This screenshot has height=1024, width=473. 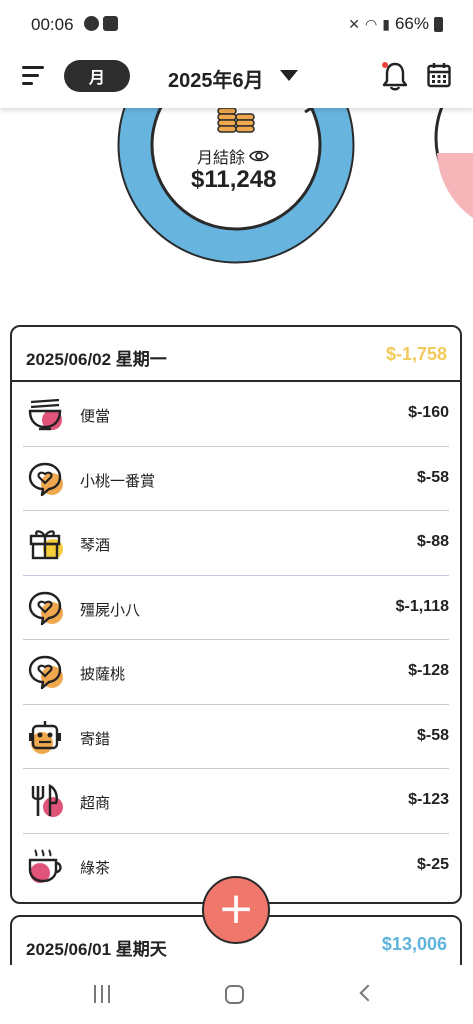 What do you see at coordinates (102, 994) in the screenshot?
I see `recent-apps-icon` at bounding box center [102, 994].